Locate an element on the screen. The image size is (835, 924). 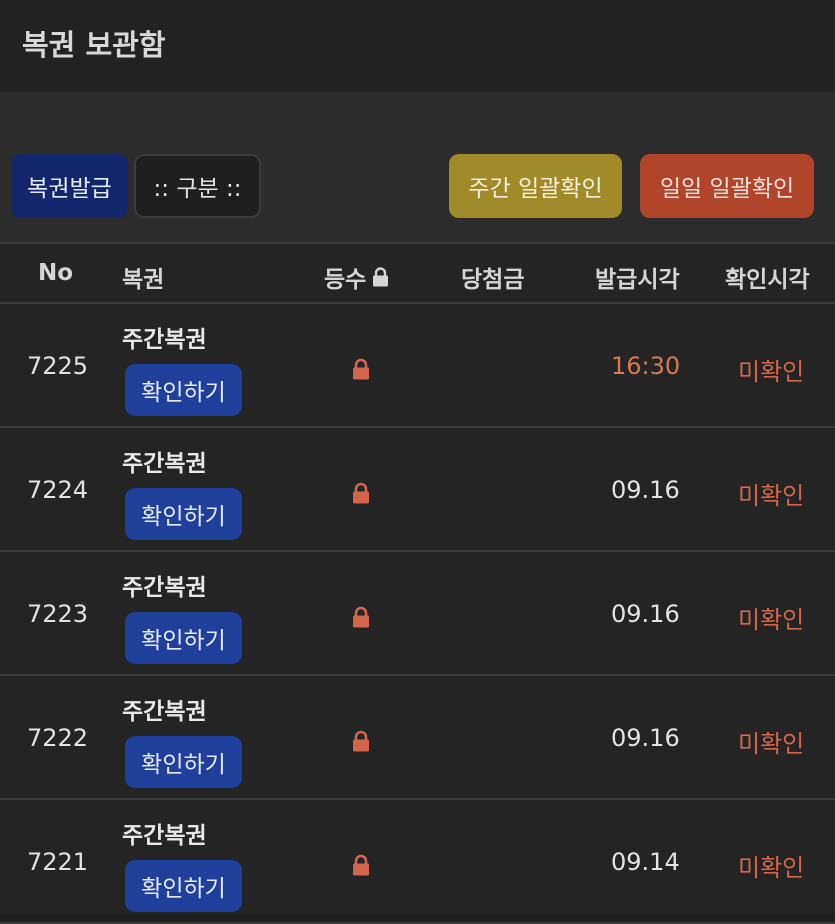
column-header-rank-label: 등수 is located at coordinates (345, 280).